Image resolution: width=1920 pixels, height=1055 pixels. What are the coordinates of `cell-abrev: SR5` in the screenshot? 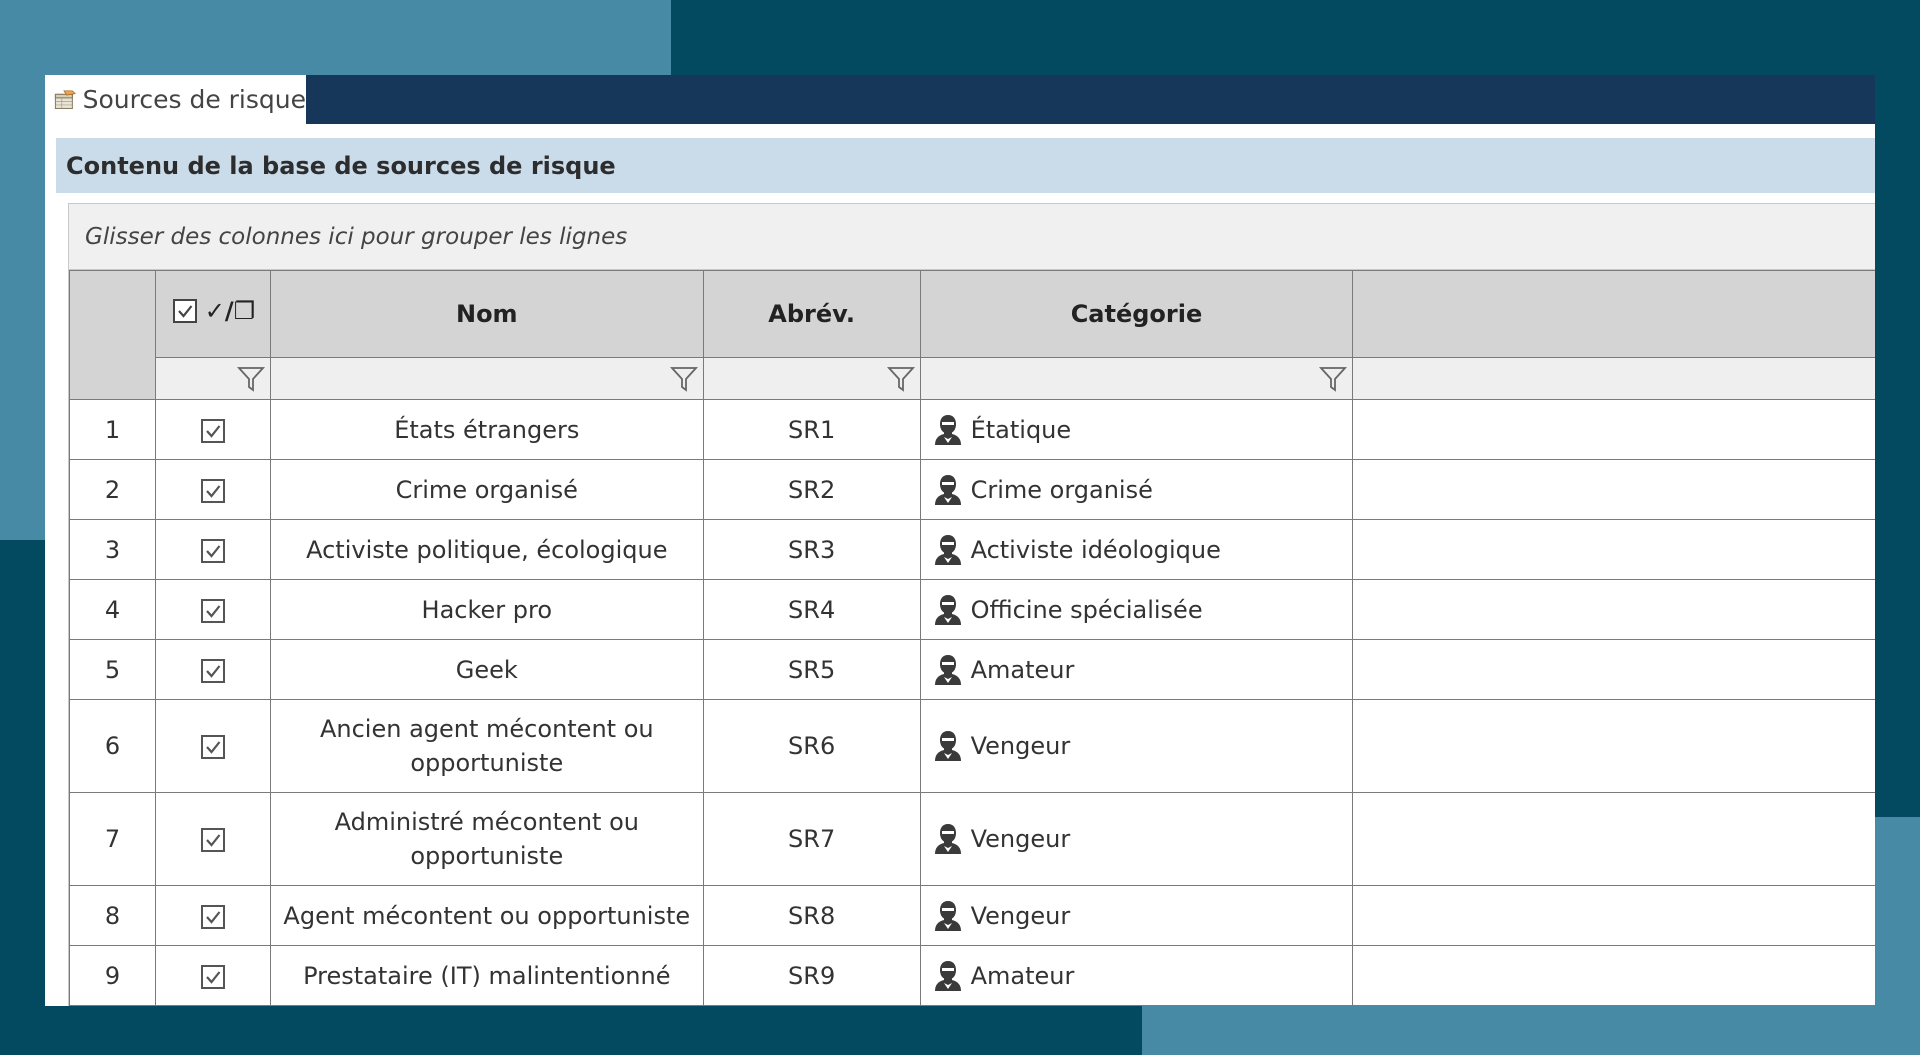 It's located at (811, 669).